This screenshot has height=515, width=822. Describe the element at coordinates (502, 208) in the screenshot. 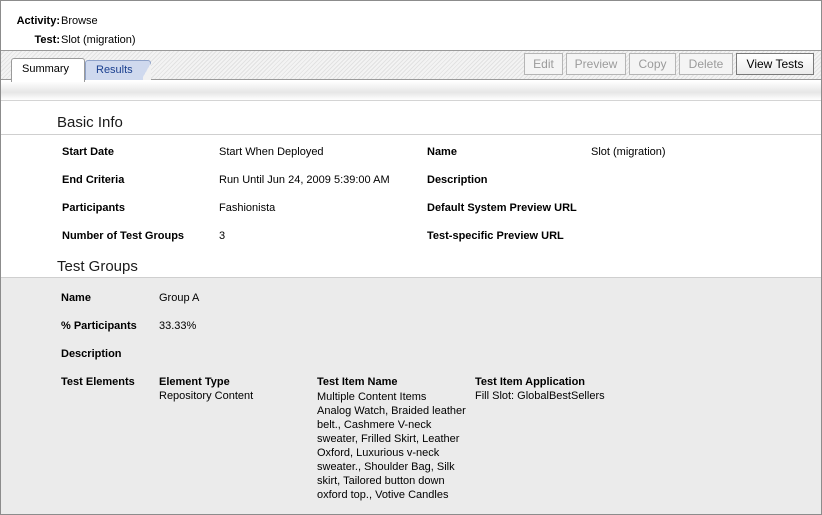

I see `default-preview-url-label: Default System Preview URL` at that location.